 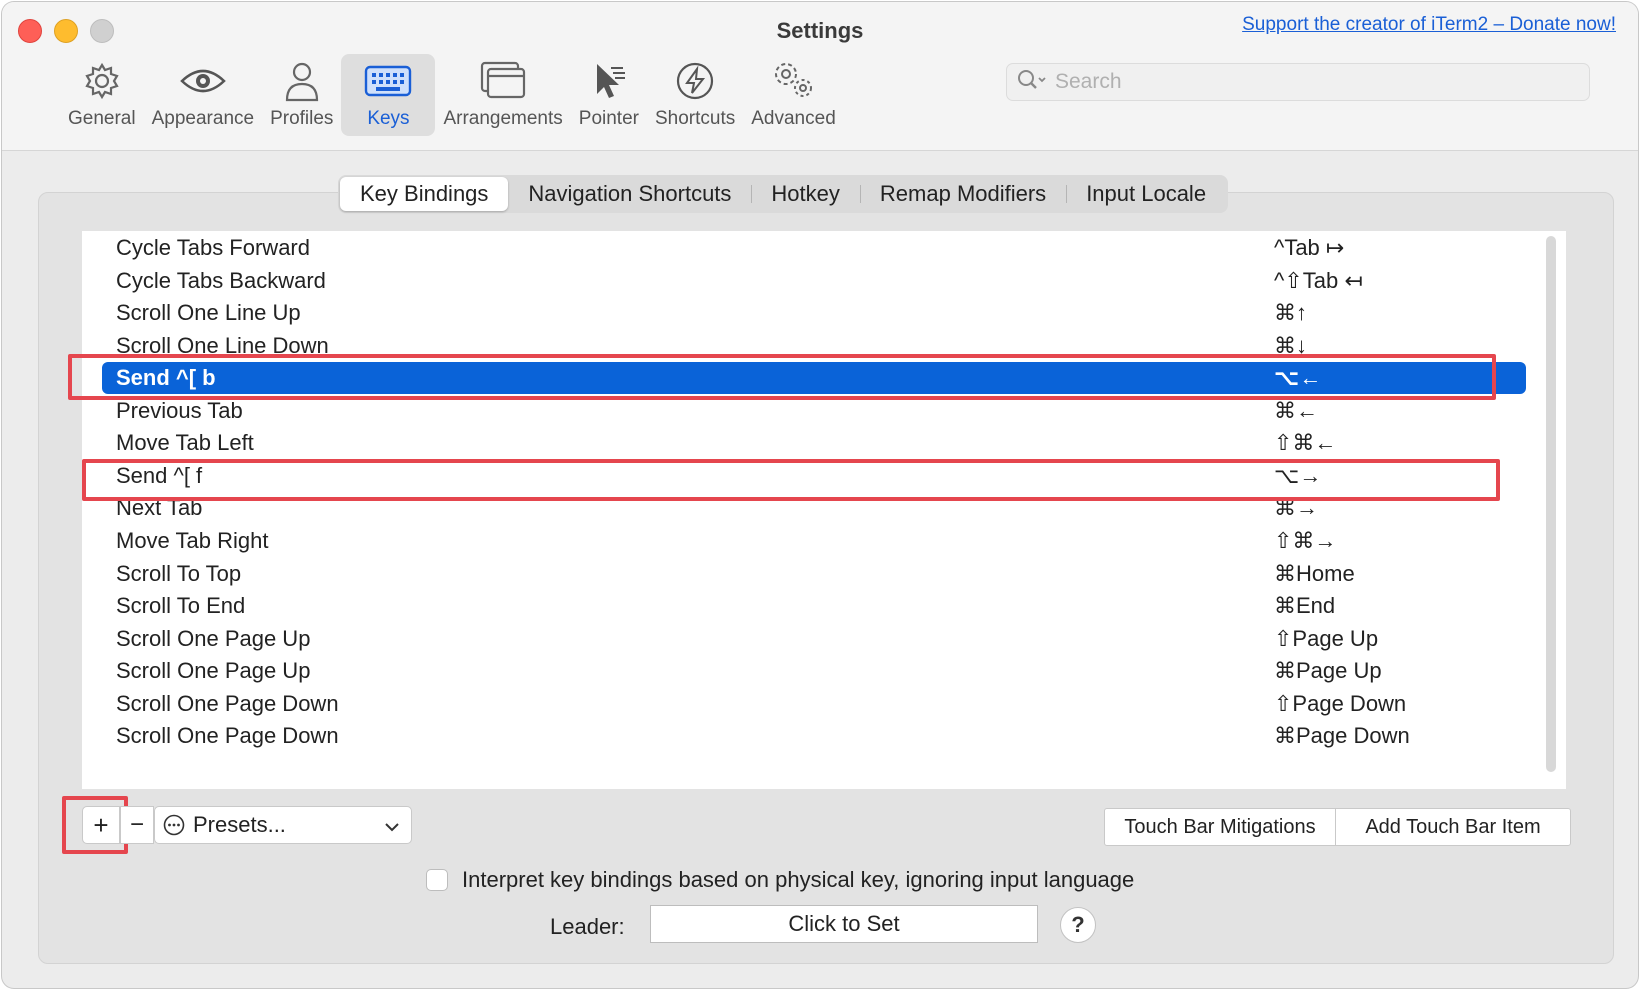 I want to click on help-button: ?, so click(x=1078, y=925).